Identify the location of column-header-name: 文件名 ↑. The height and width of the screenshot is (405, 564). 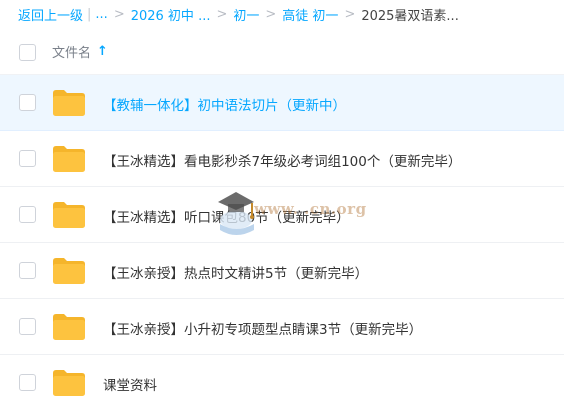
(80, 51).